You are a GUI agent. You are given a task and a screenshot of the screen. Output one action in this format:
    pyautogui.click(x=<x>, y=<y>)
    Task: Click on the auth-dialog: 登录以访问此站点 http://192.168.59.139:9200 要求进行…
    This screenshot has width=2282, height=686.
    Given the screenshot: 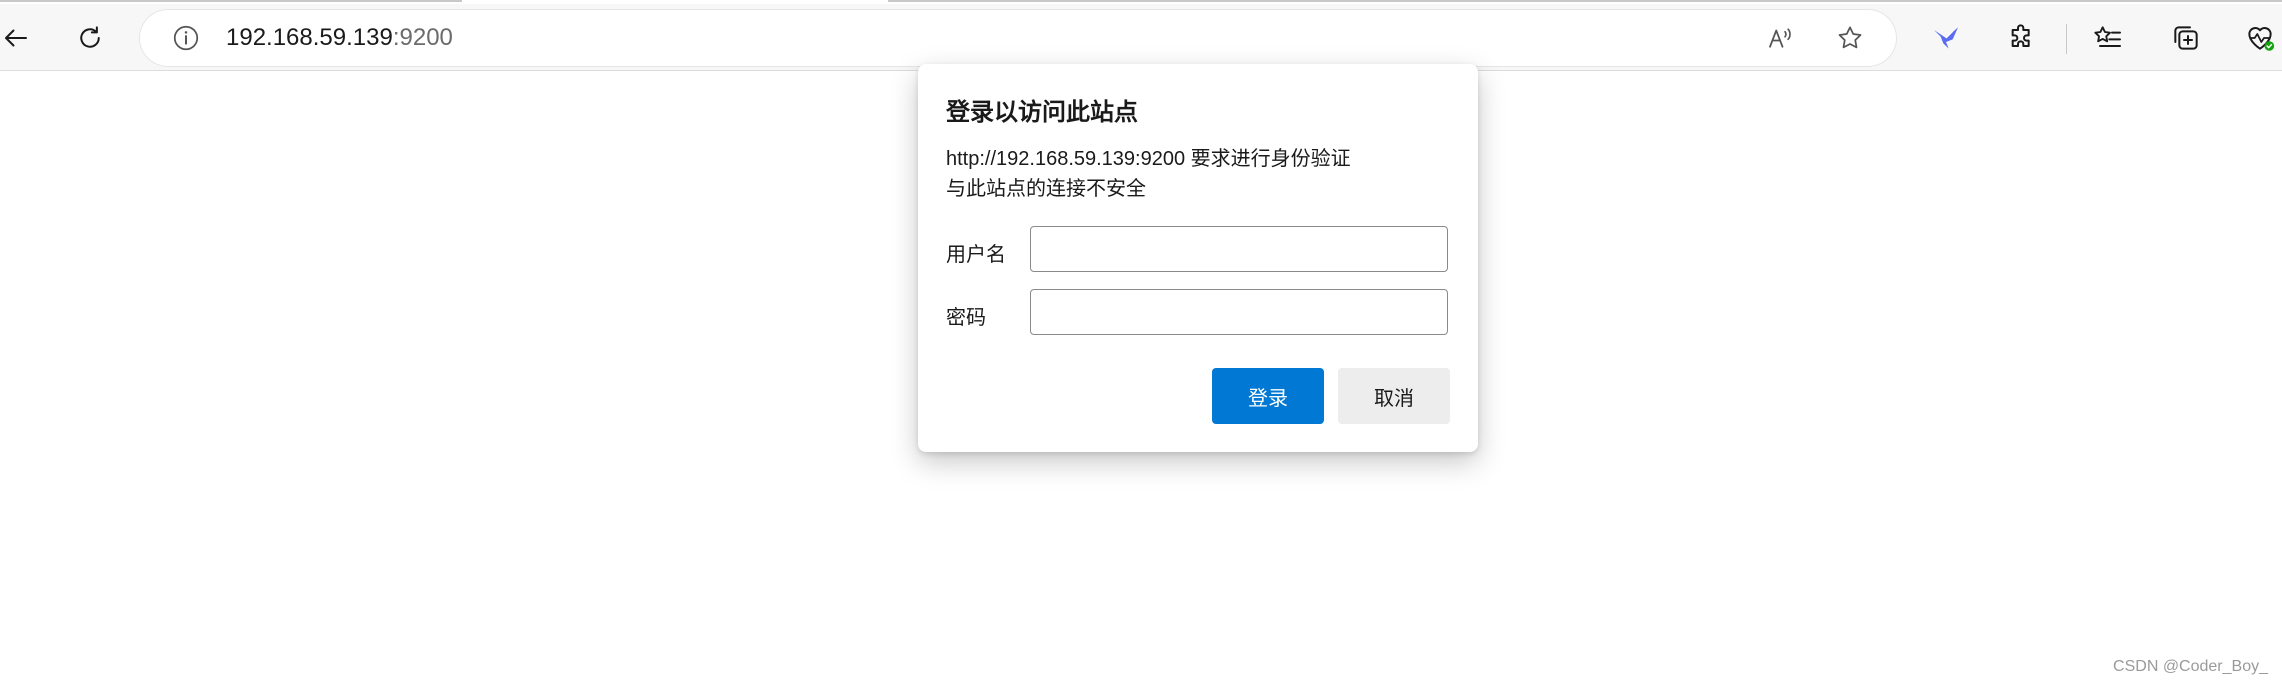 What is the action you would take?
    pyautogui.click(x=1198, y=258)
    